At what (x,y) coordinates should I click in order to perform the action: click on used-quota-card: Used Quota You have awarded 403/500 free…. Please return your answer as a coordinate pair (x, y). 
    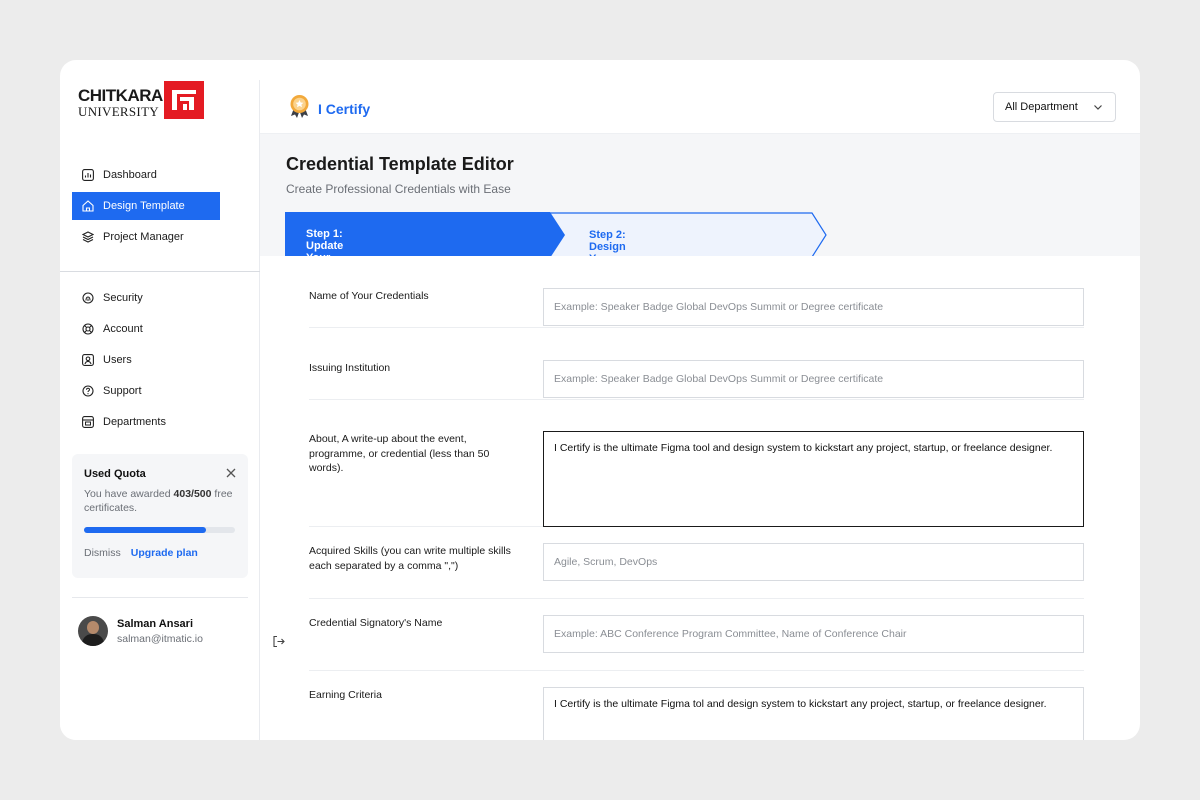
    Looking at the image, I should click on (160, 516).